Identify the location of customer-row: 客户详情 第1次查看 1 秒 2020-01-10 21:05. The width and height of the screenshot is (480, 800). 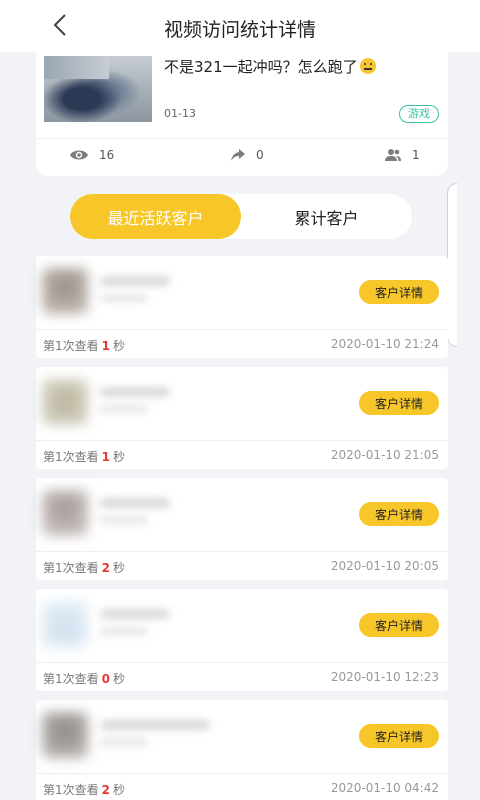
(242, 418).